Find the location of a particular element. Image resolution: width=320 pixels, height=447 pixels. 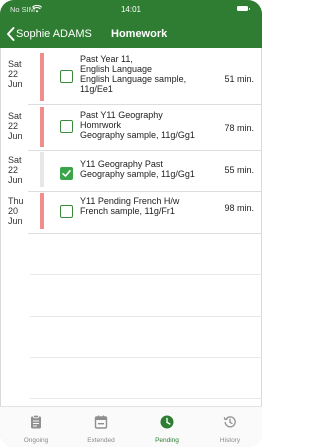

tab-label: Extended is located at coordinates (101, 440).